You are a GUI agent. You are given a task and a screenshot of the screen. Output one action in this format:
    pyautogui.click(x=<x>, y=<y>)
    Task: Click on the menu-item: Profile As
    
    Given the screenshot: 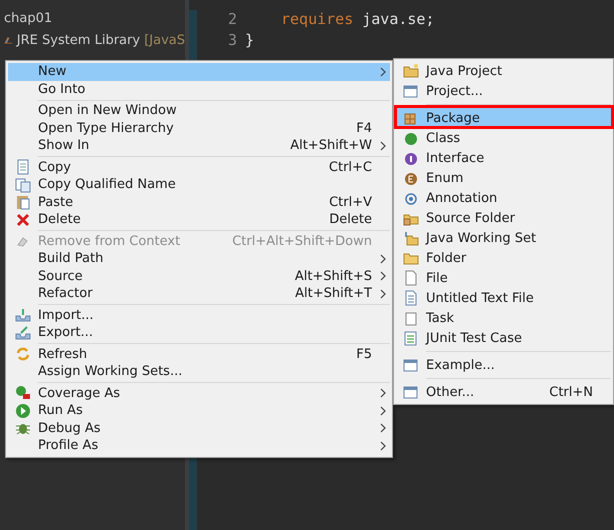 What is the action you would take?
    pyautogui.click(x=199, y=445)
    